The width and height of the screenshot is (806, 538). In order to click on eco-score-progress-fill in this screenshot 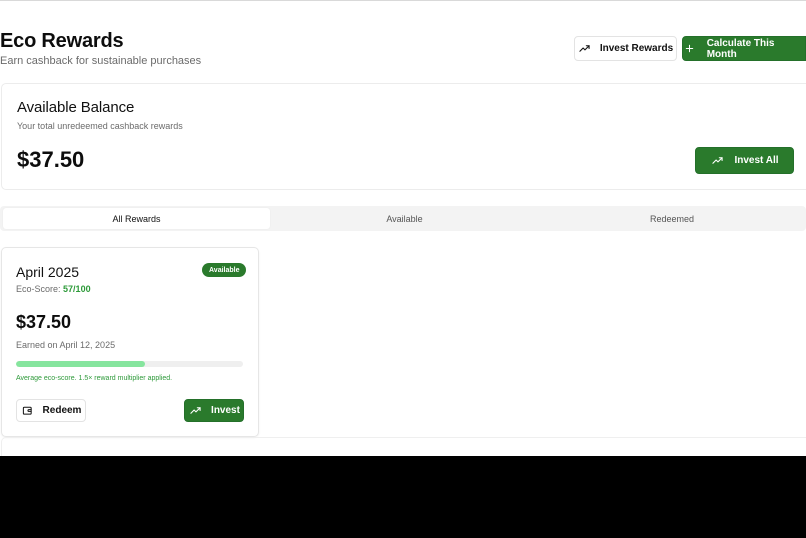, I will do `click(81, 364)`.